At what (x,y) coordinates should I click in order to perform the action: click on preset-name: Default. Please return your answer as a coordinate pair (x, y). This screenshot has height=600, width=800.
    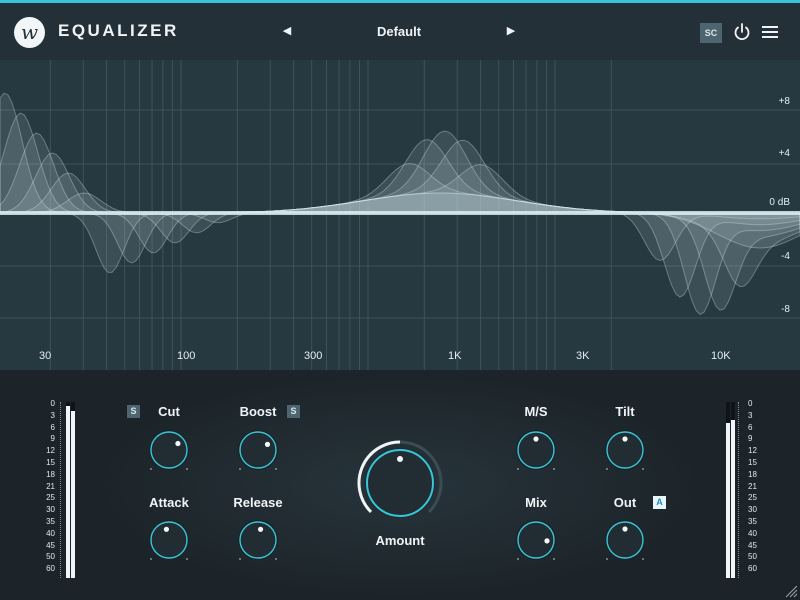
    Looking at the image, I should click on (399, 31).